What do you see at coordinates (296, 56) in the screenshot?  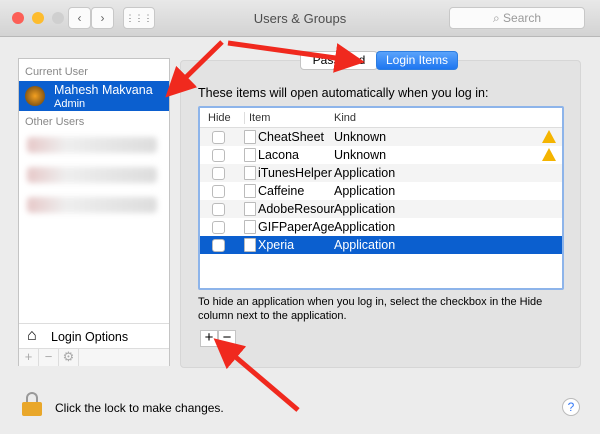 I see `arrow-to-login-items` at bounding box center [296, 56].